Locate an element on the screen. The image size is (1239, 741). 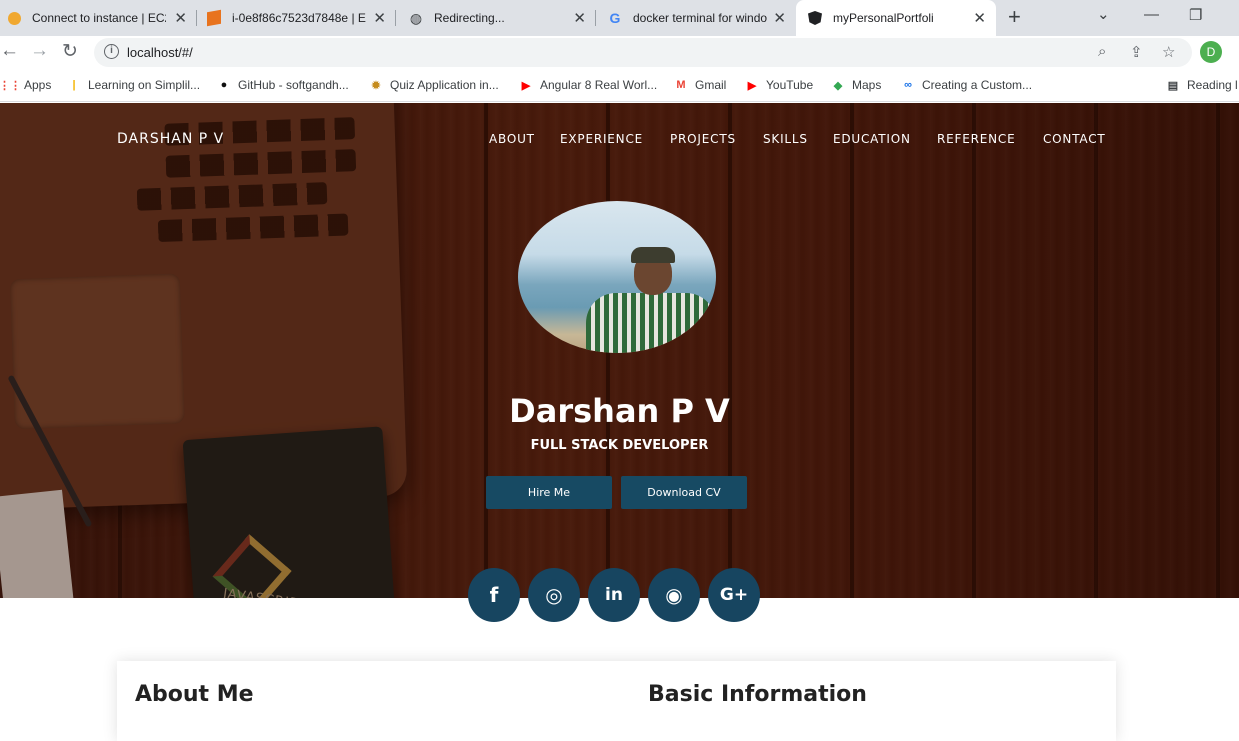
profile-avatar: D is located at coordinates (1211, 52).